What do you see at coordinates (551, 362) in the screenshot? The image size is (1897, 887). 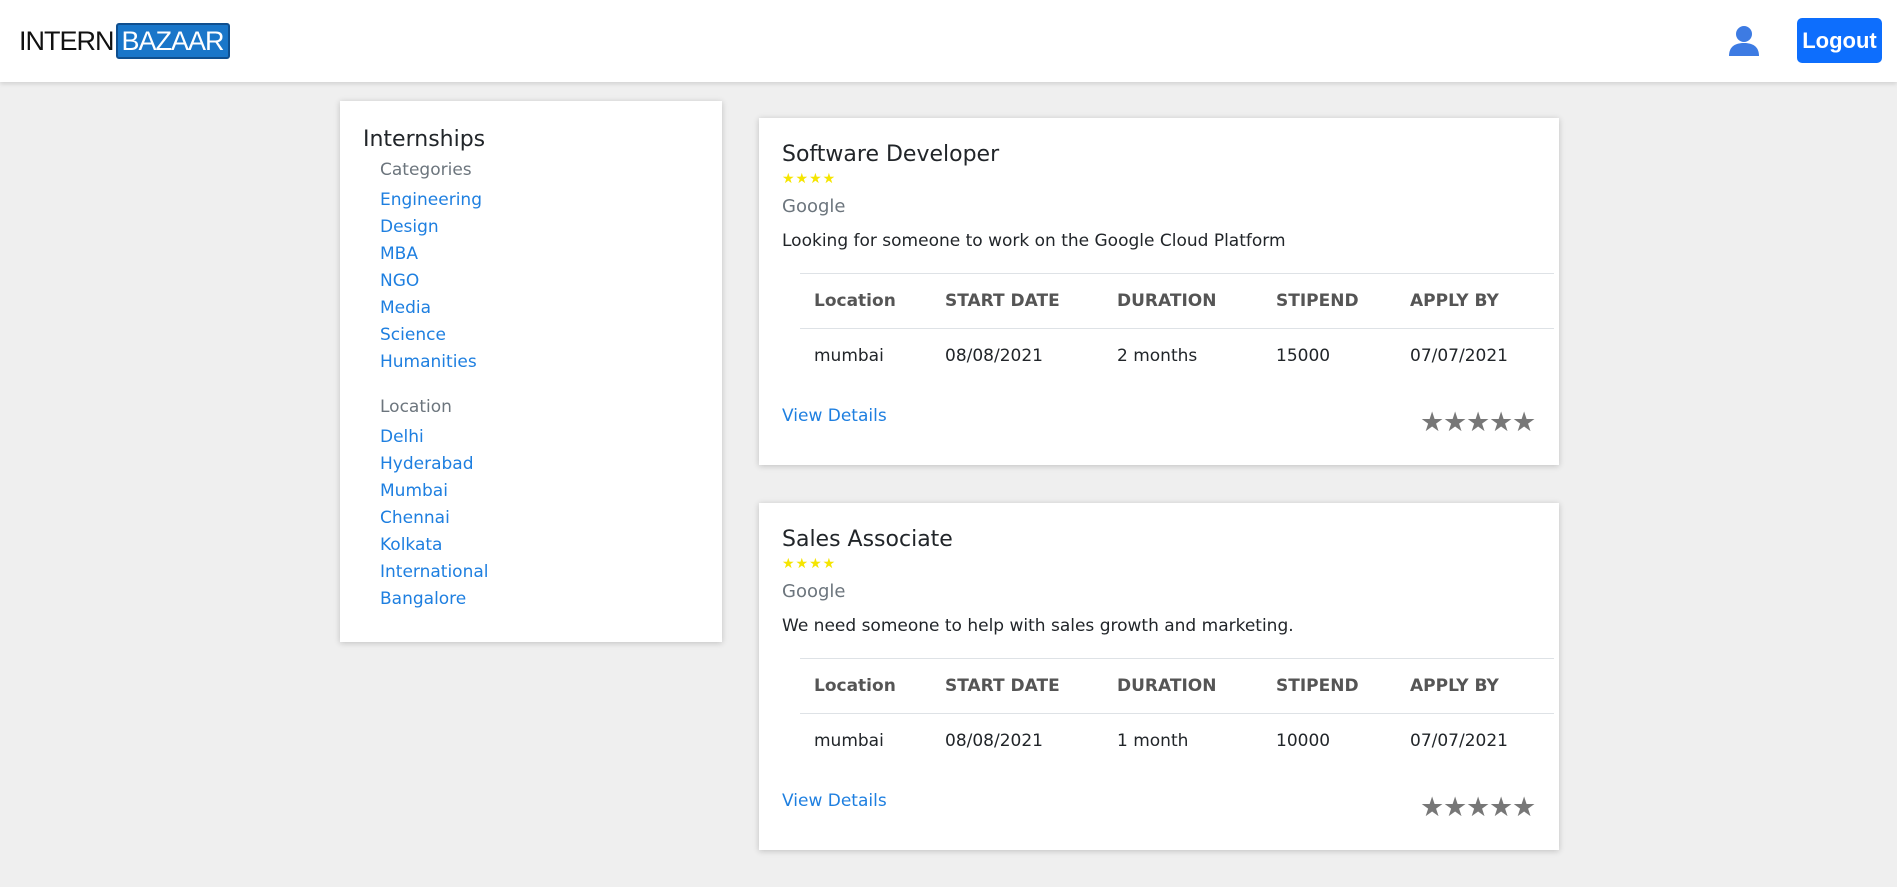 I see `category-link-humanities: Humanities` at bounding box center [551, 362].